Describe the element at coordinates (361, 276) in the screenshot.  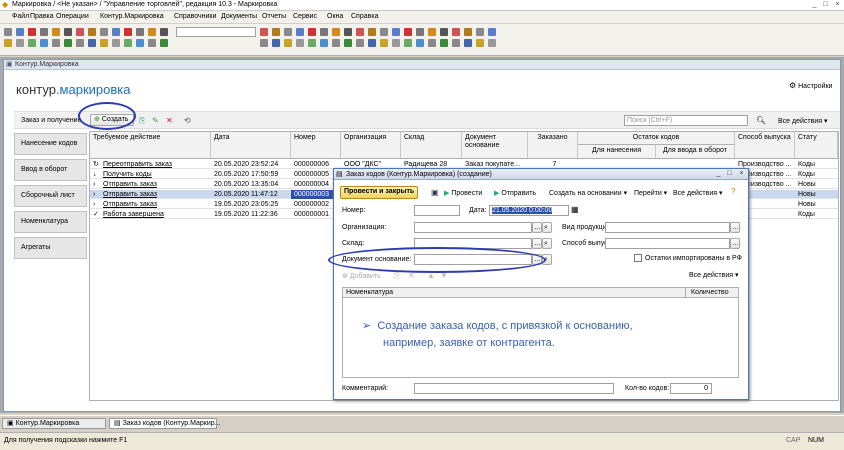
I see `add-row-button: ⊕ Добавить` at that location.